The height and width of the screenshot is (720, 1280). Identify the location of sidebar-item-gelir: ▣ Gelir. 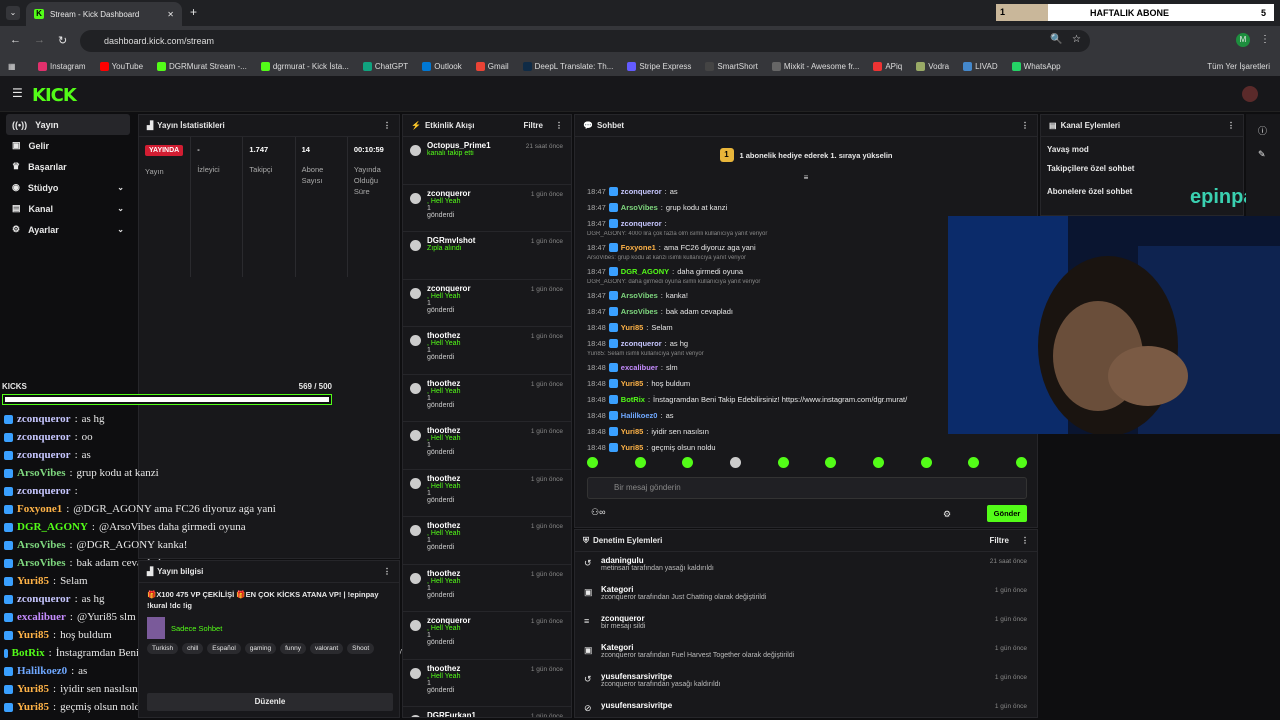
(68, 145).